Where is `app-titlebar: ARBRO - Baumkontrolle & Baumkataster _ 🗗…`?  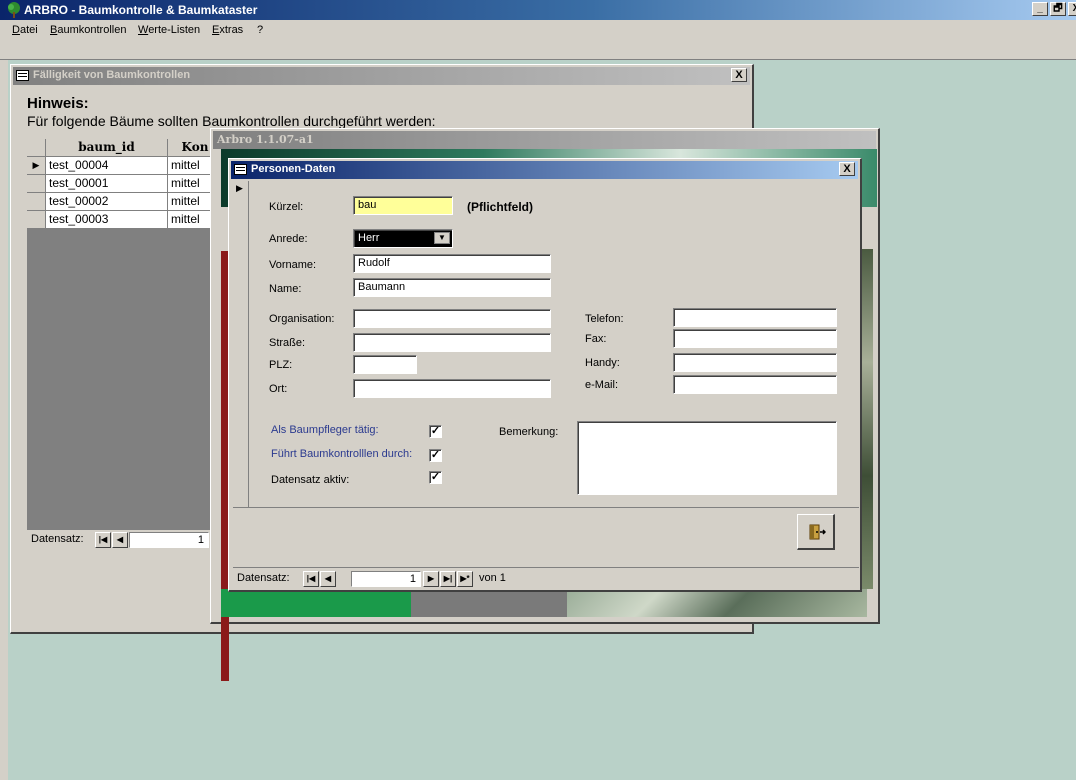
app-titlebar: ARBRO - Baumkontrolle & Baumkataster _ 🗗… is located at coordinates (538, 10).